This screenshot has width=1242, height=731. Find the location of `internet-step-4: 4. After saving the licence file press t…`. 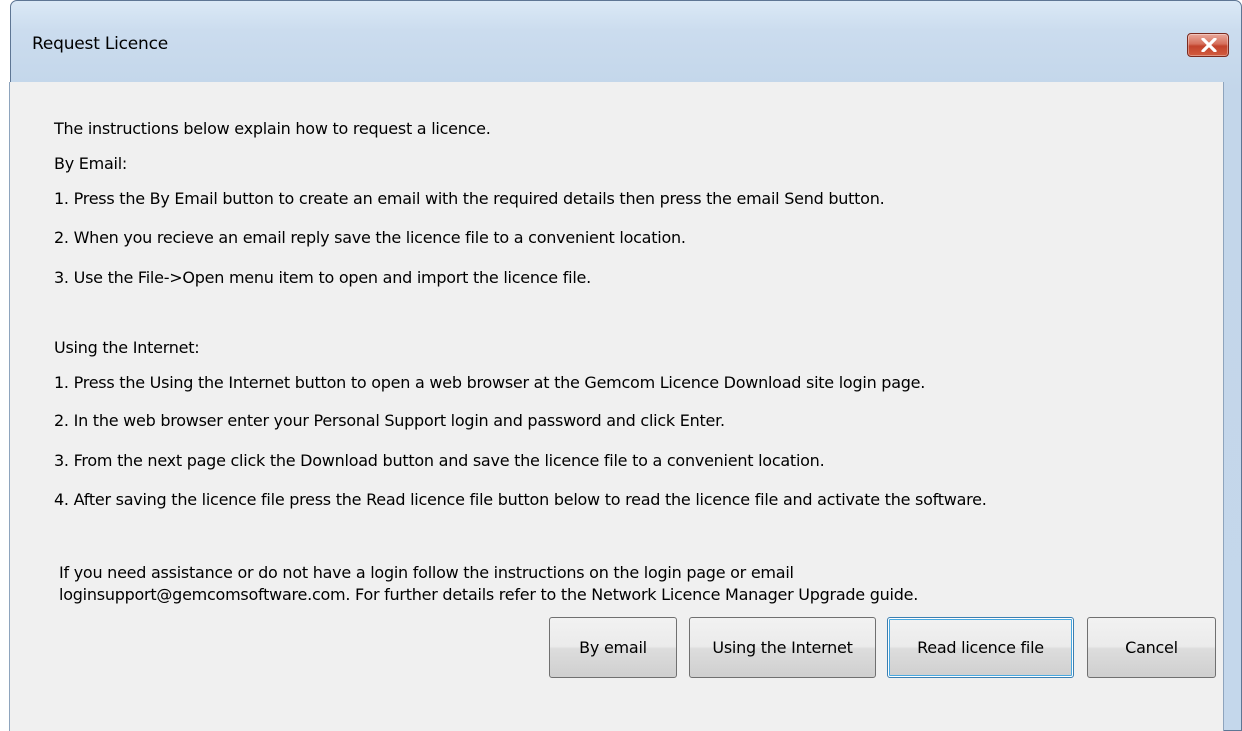

internet-step-4: 4. After saving the licence file press t… is located at coordinates (520, 499).